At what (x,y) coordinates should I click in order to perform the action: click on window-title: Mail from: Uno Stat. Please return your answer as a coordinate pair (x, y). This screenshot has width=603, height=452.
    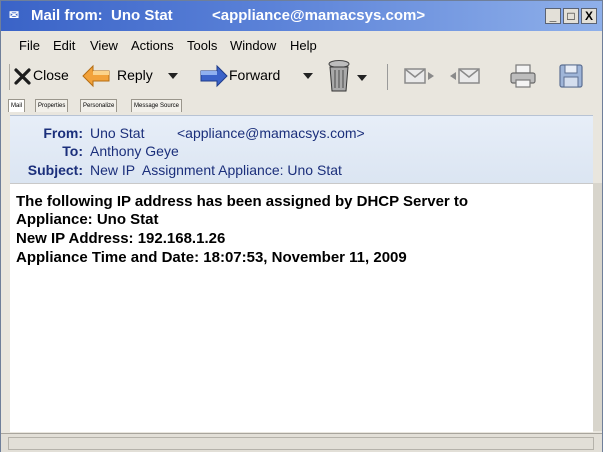
    Looking at the image, I should click on (102, 15).